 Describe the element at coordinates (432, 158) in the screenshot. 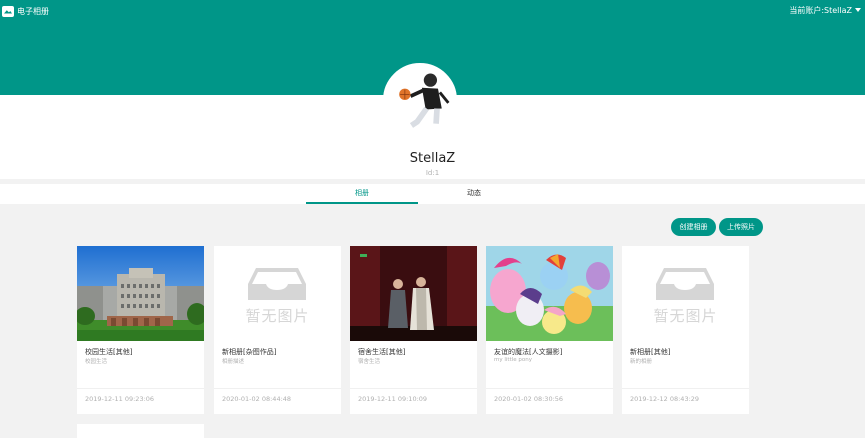

I see `profile-username: StellaZ` at that location.